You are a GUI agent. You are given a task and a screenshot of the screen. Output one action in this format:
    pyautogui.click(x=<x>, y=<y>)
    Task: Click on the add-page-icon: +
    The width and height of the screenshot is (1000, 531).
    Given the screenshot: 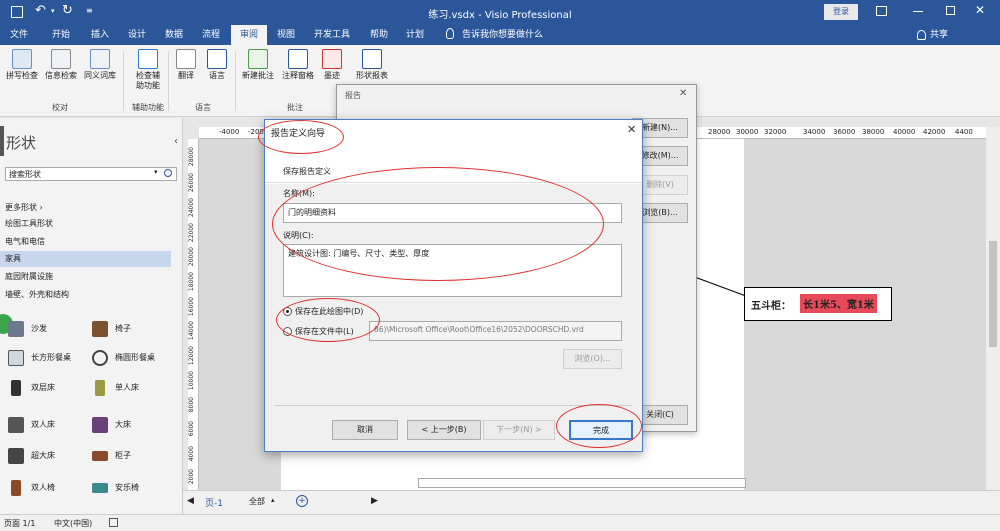 What is the action you would take?
    pyautogui.click(x=302, y=501)
    